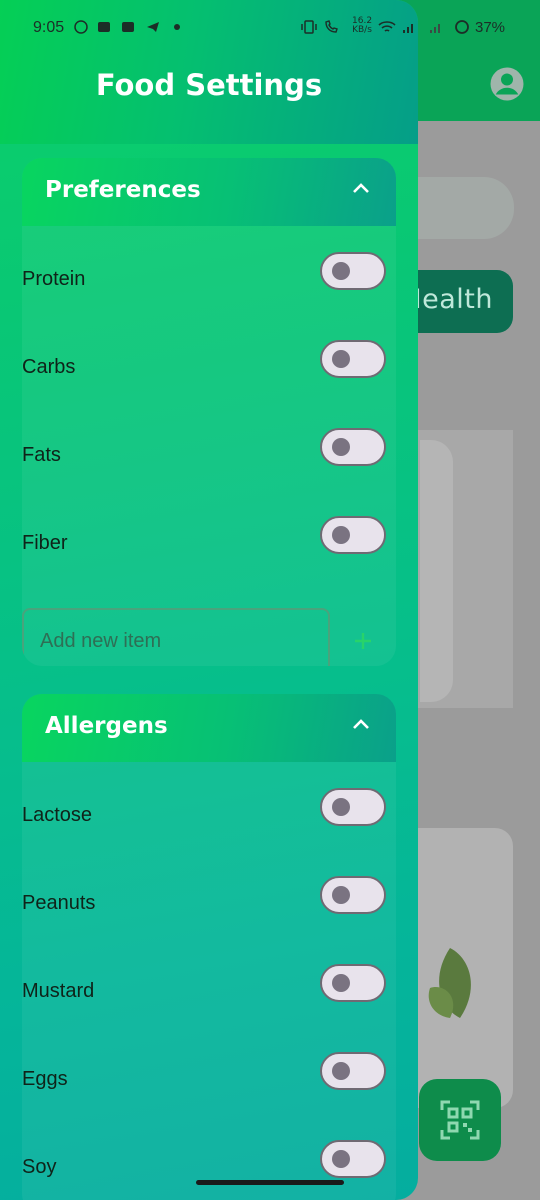  What do you see at coordinates (353, 359) in the screenshot?
I see `carbs-toggle` at bounding box center [353, 359].